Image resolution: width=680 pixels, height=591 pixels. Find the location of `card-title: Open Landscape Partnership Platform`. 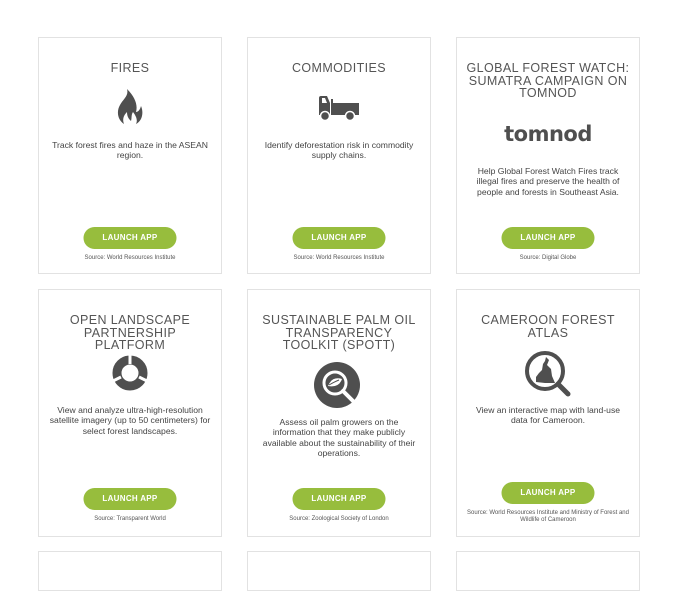

card-title: Open Landscape Partnership Platform is located at coordinates (130, 332).